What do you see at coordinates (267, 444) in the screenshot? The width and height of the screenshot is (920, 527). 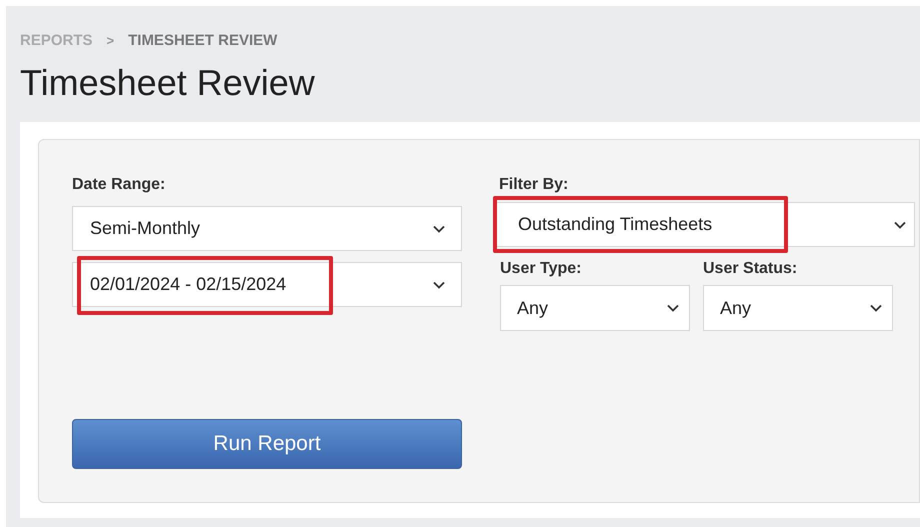 I see `run-report-button: Run Report` at bounding box center [267, 444].